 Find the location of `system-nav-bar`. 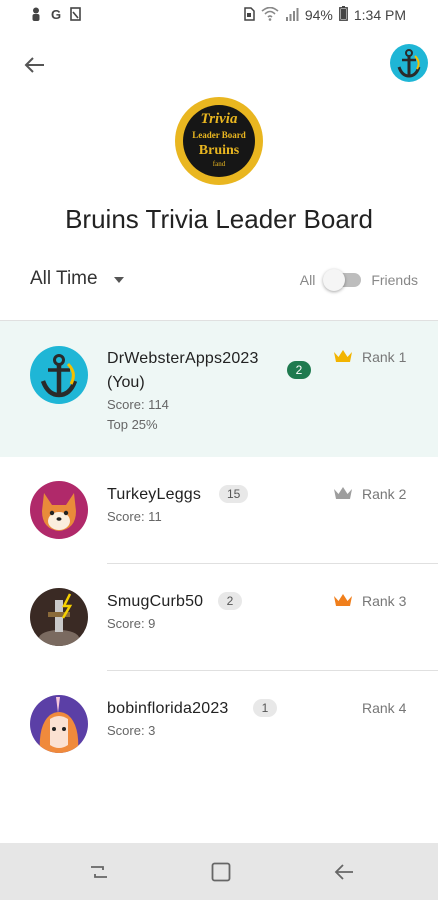

system-nav-bar is located at coordinates (219, 871).